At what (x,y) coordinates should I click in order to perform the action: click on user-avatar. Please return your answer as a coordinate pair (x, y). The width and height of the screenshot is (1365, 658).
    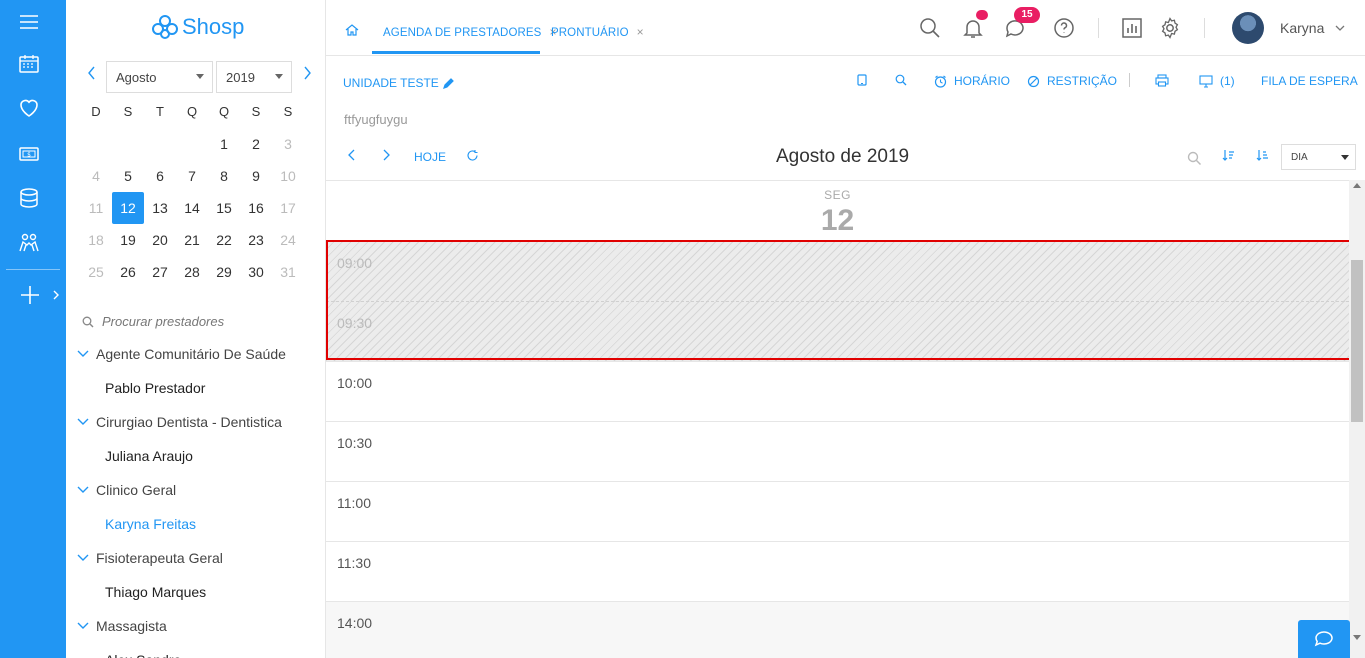
    Looking at the image, I should click on (1248, 28).